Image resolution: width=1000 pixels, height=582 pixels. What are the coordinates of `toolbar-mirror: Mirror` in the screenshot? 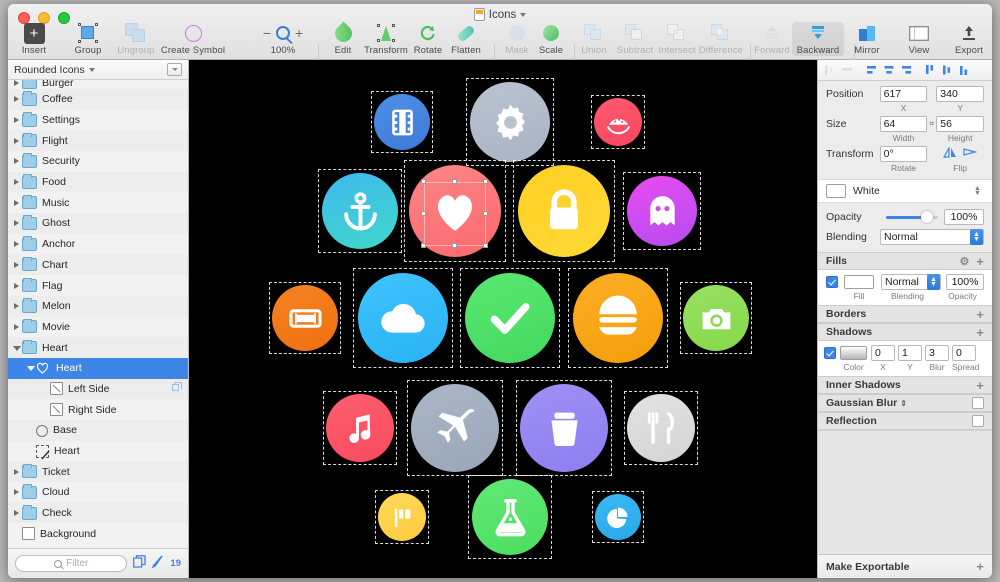 It's located at (867, 39).